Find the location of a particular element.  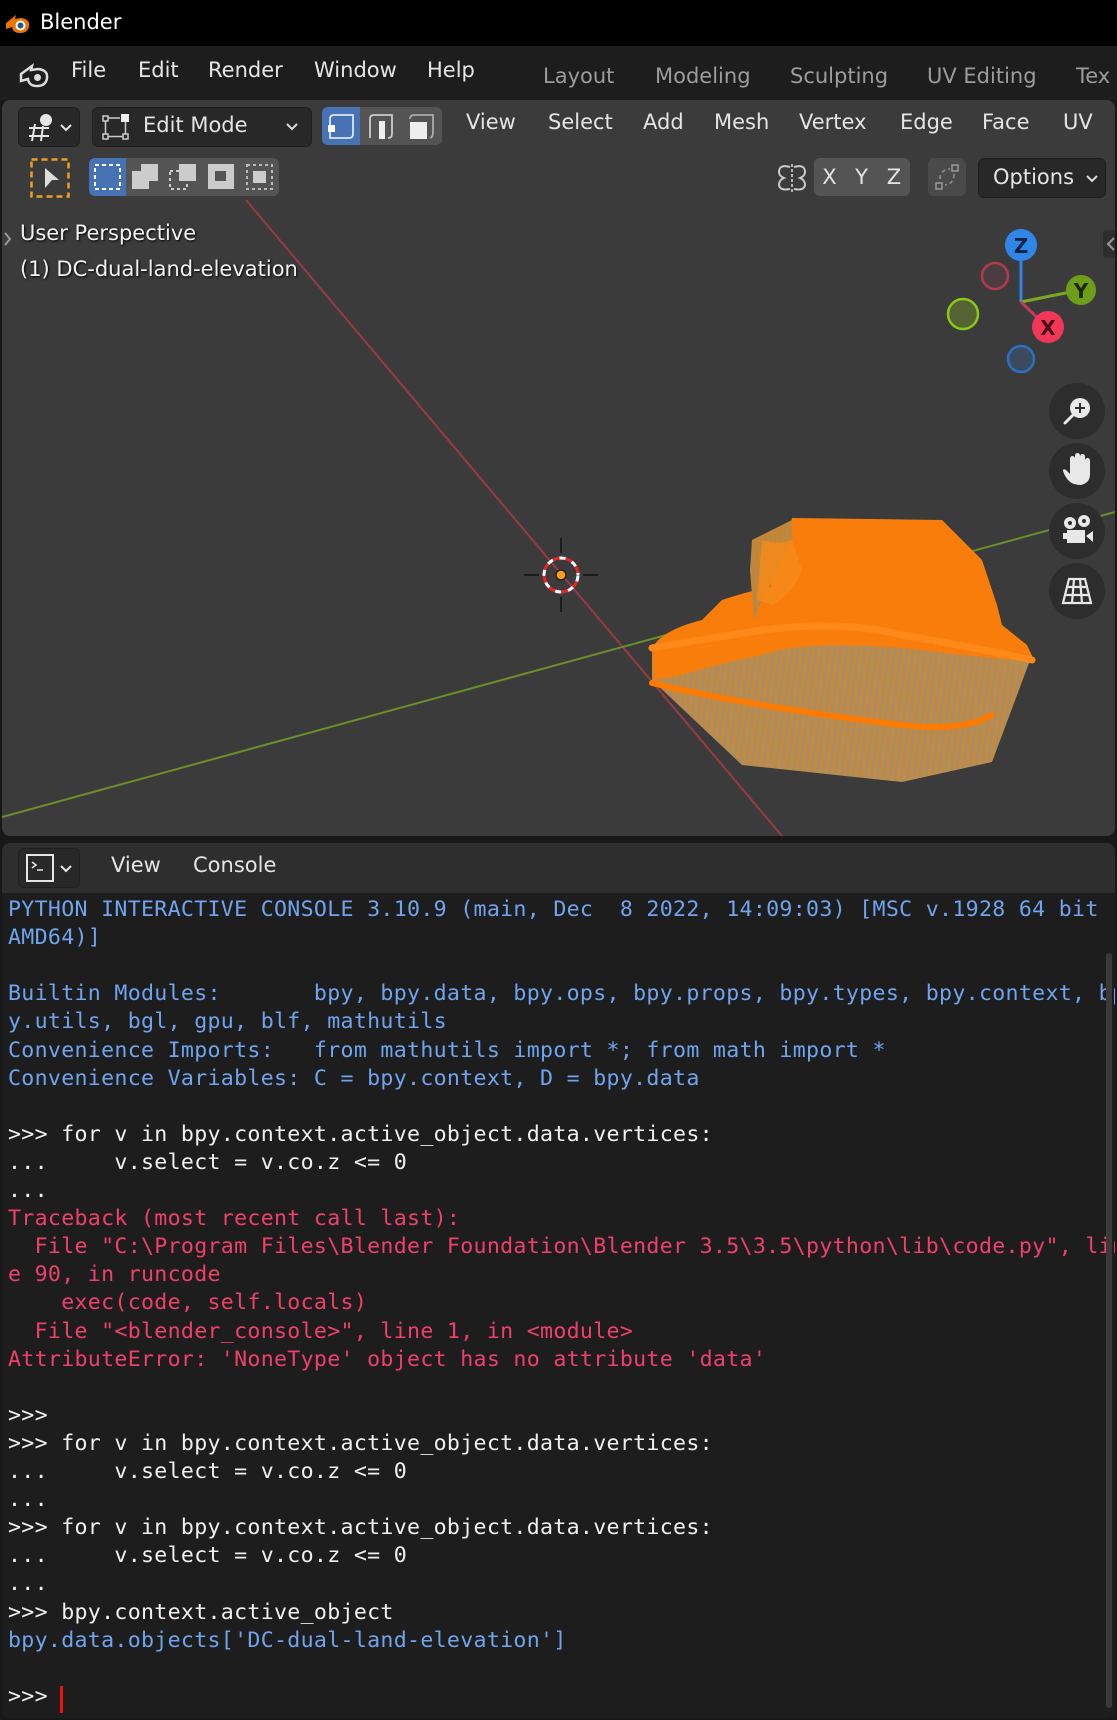

console-error-line: Traceback (most recent call last): is located at coordinates (234, 1219).